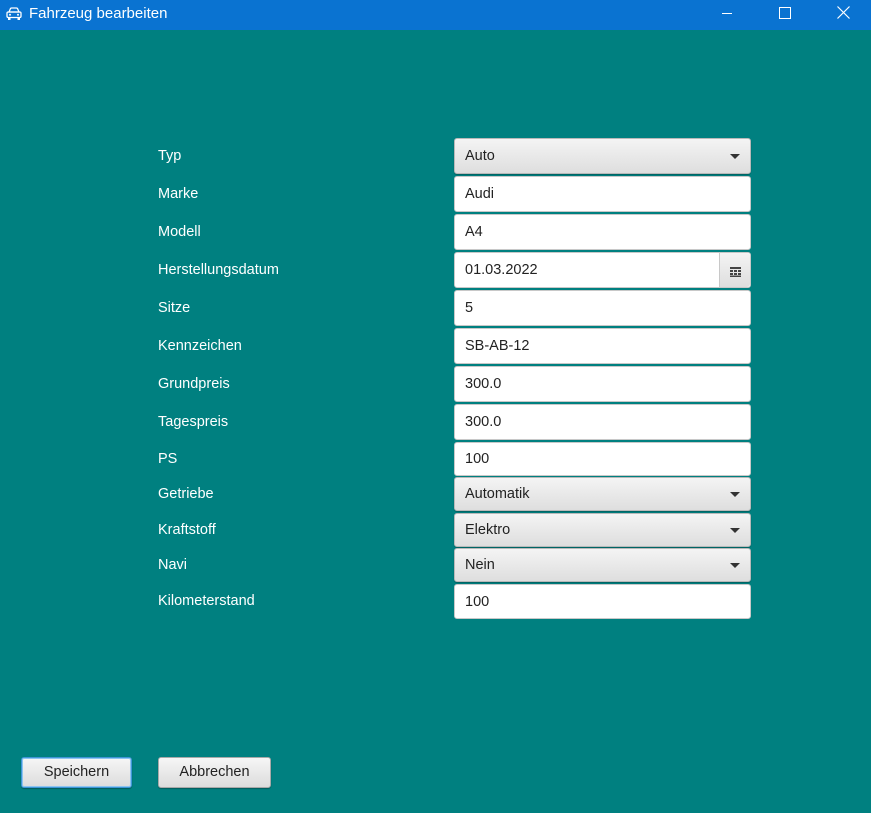  Describe the element at coordinates (602, 422) in the screenshot. I see `tagespreis-input: 300.0` at that location.